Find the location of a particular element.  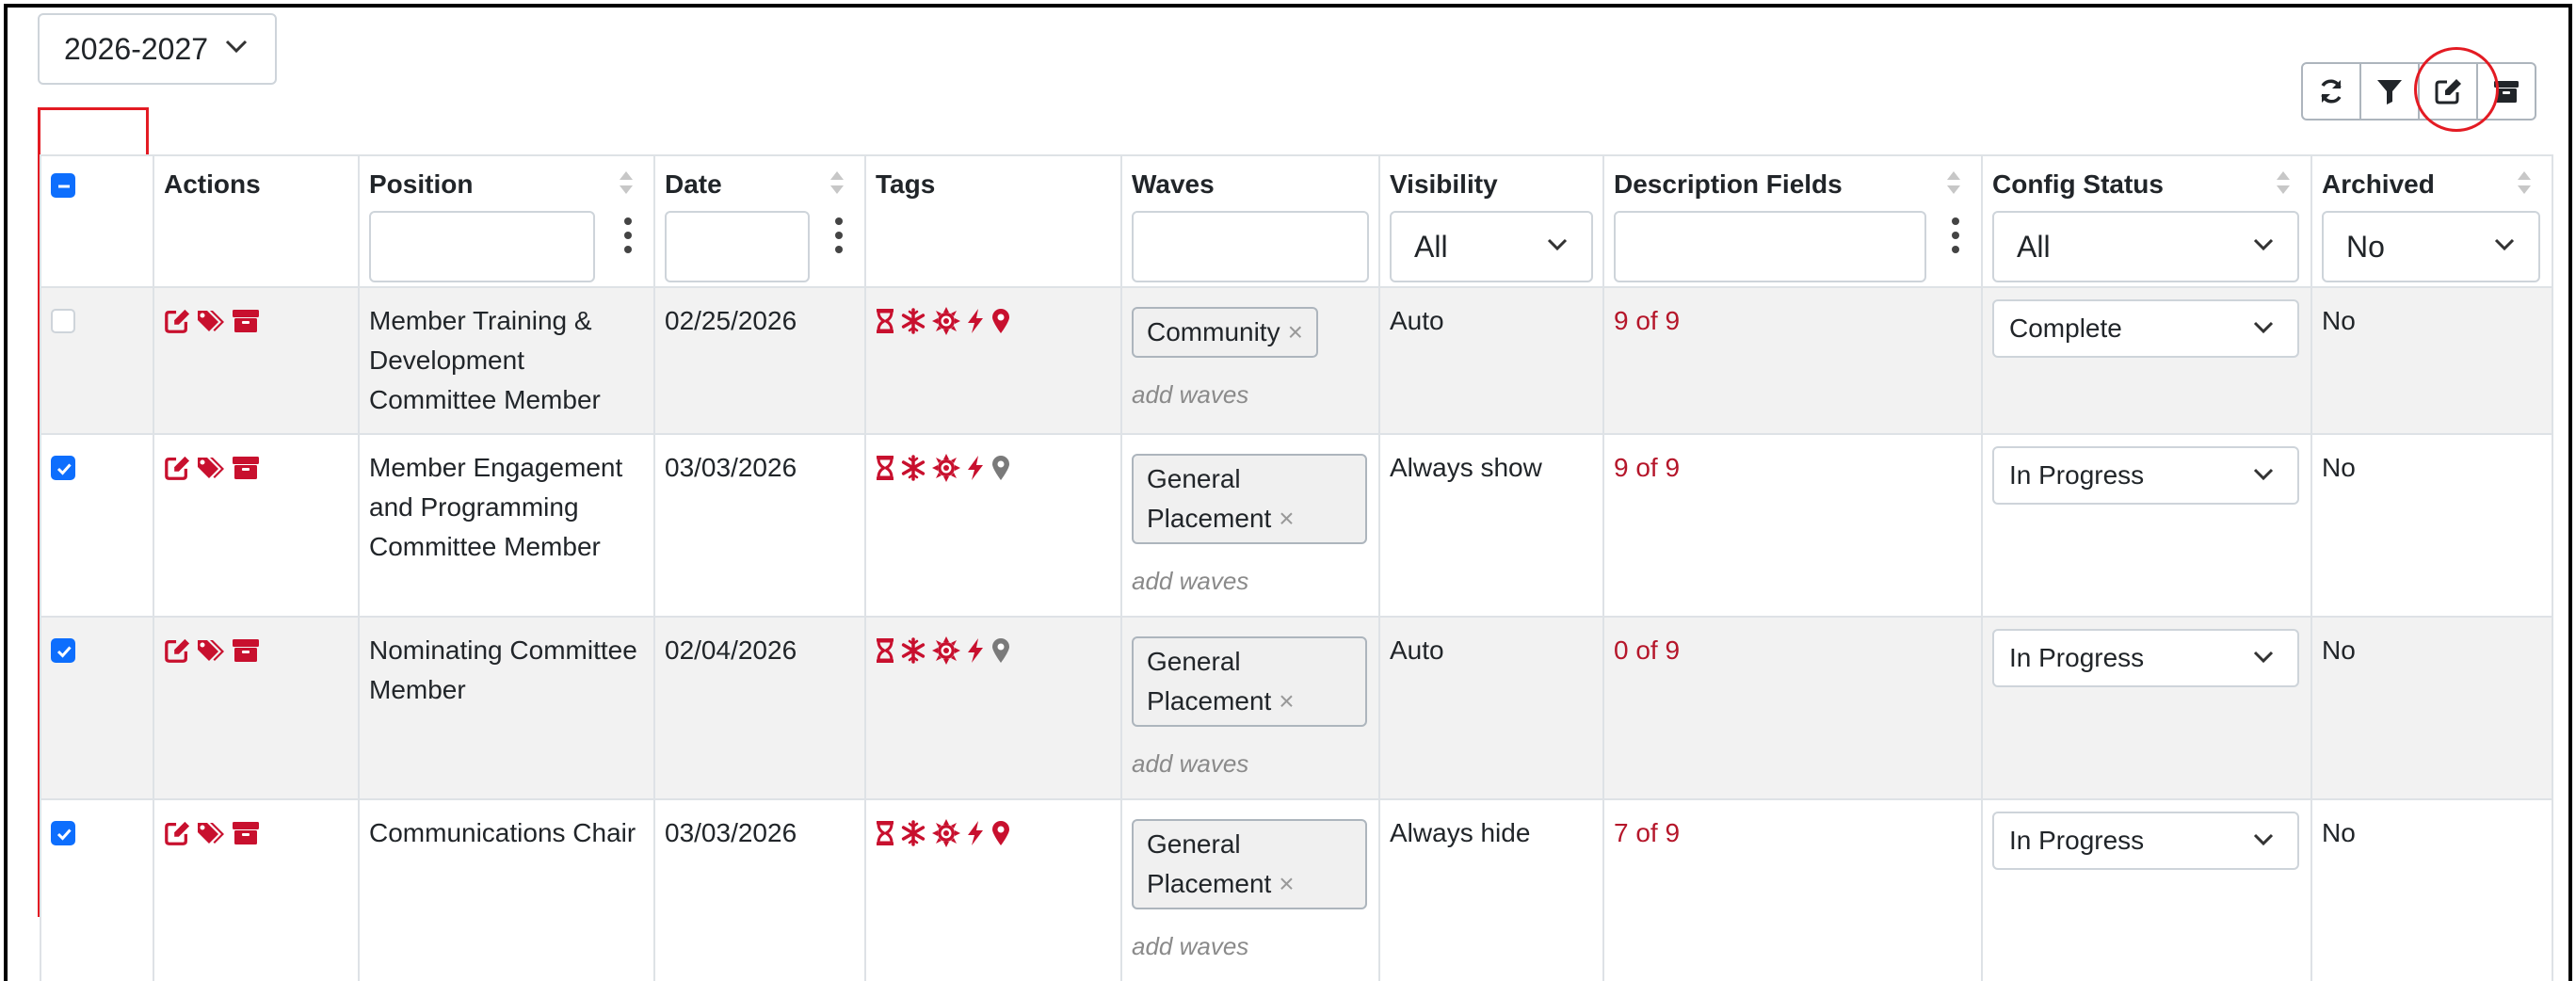

row-position-cell: Communications Chair is located at coordinates (506, 890).